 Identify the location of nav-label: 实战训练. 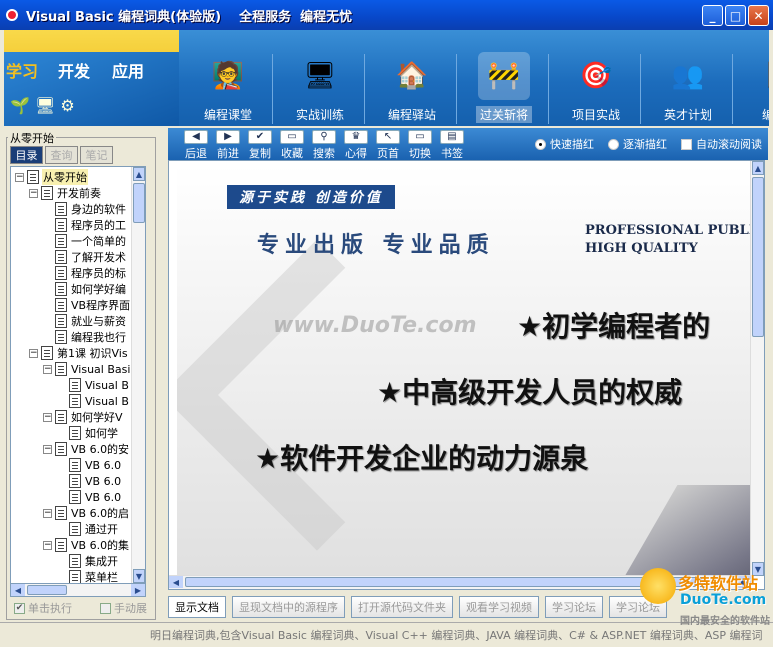
(319, 115).